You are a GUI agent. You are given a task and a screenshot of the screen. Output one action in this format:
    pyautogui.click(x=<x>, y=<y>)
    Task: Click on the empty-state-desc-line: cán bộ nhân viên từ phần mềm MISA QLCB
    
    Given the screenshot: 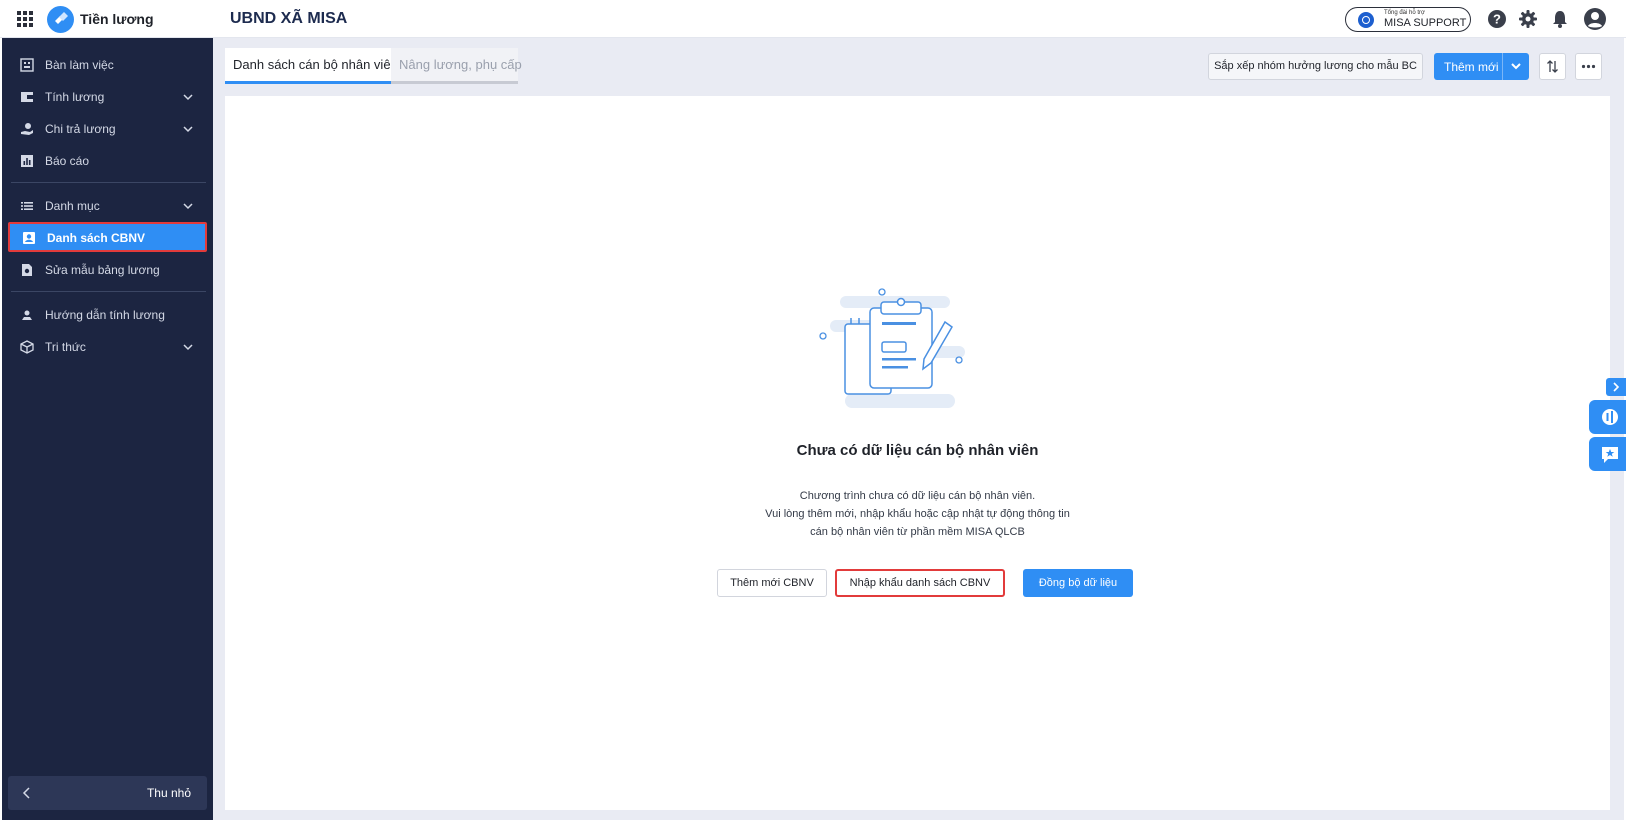 What is the action you would take?
    pyautogui.click(x=917, y=532)
    